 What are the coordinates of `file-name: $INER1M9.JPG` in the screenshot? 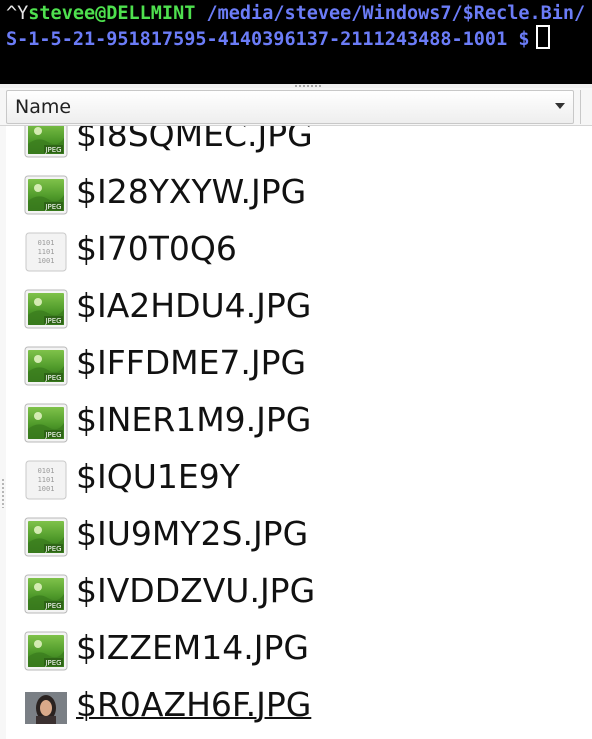 It's located at (194, 419).